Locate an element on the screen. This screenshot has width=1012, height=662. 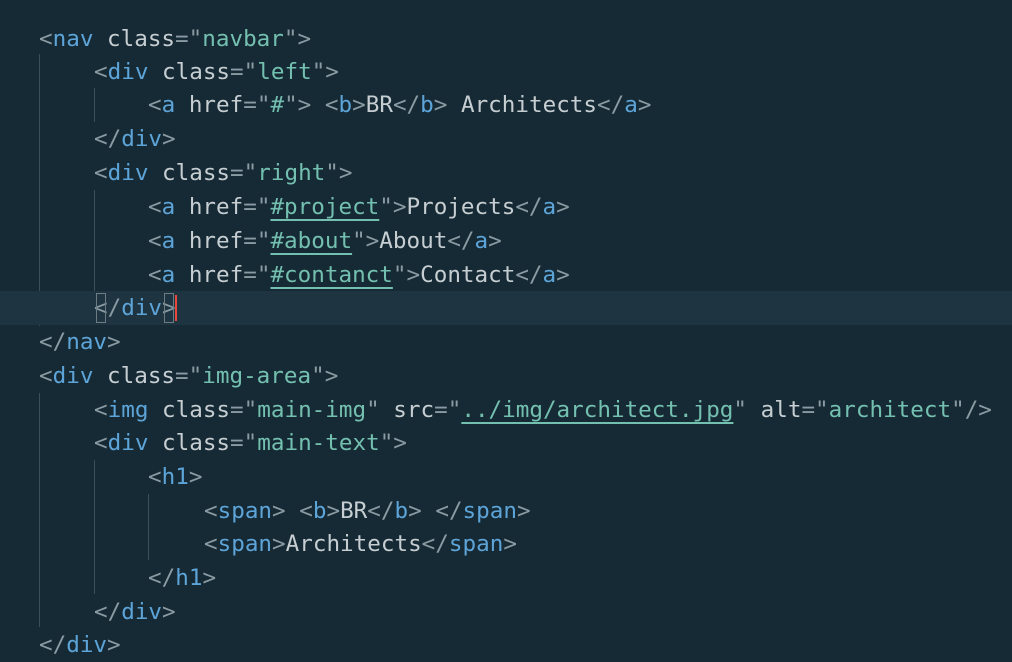
attribute-value: main-text is located at coordinates (318, 443).